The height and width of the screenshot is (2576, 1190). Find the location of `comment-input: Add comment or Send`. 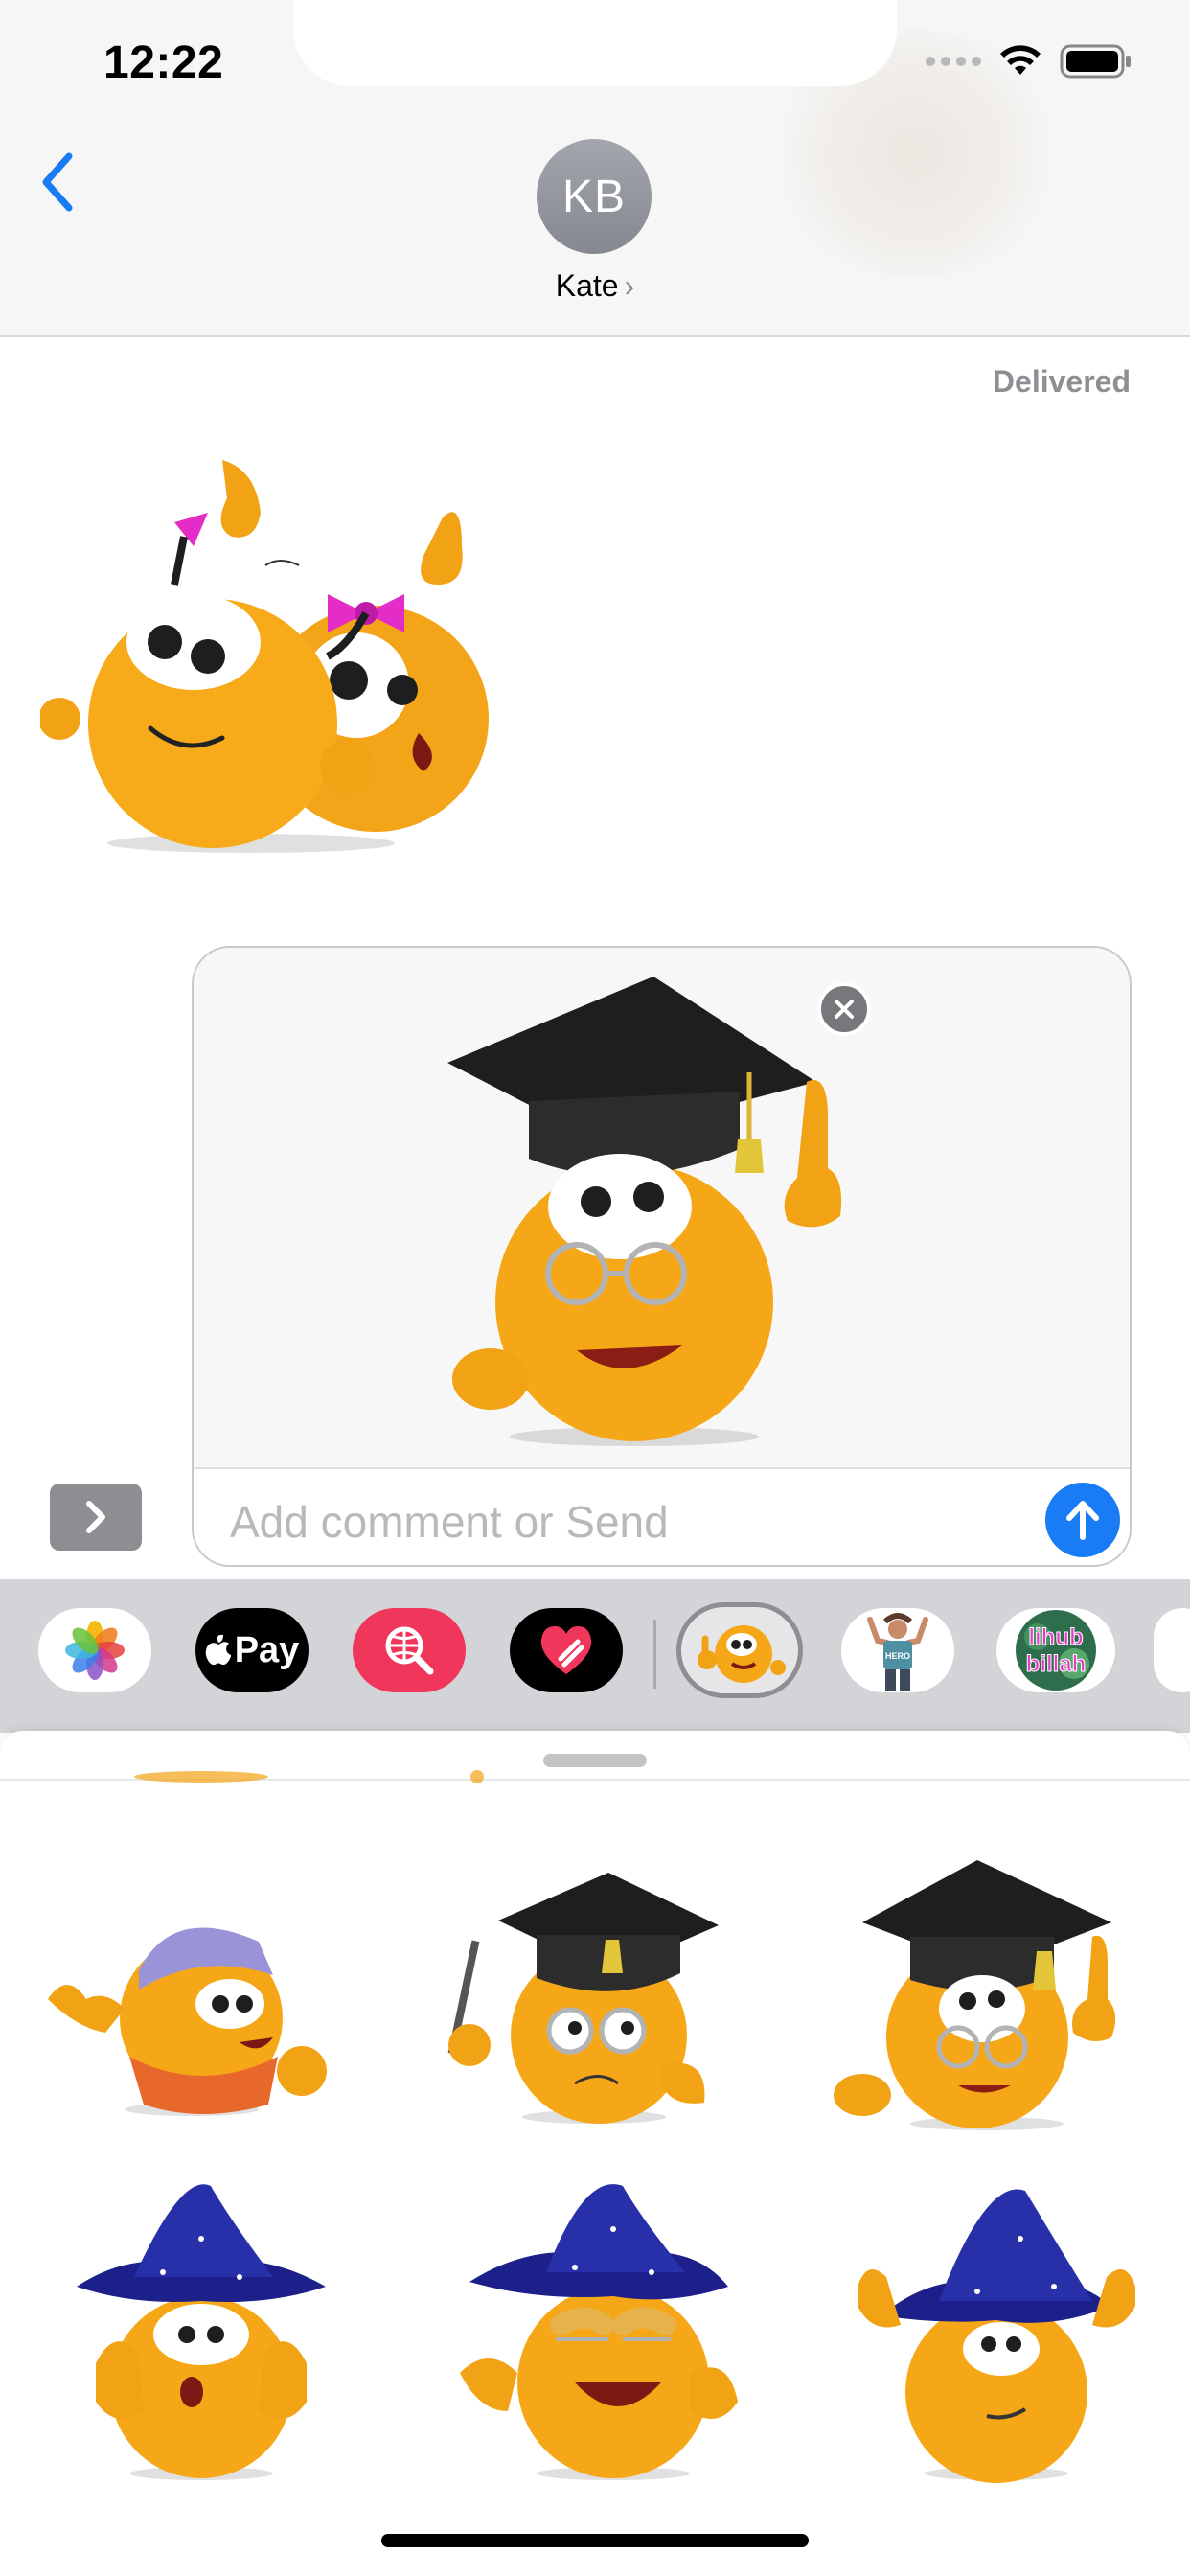

comment-input: Add comment or Send is located at coordinates (662, 1516).